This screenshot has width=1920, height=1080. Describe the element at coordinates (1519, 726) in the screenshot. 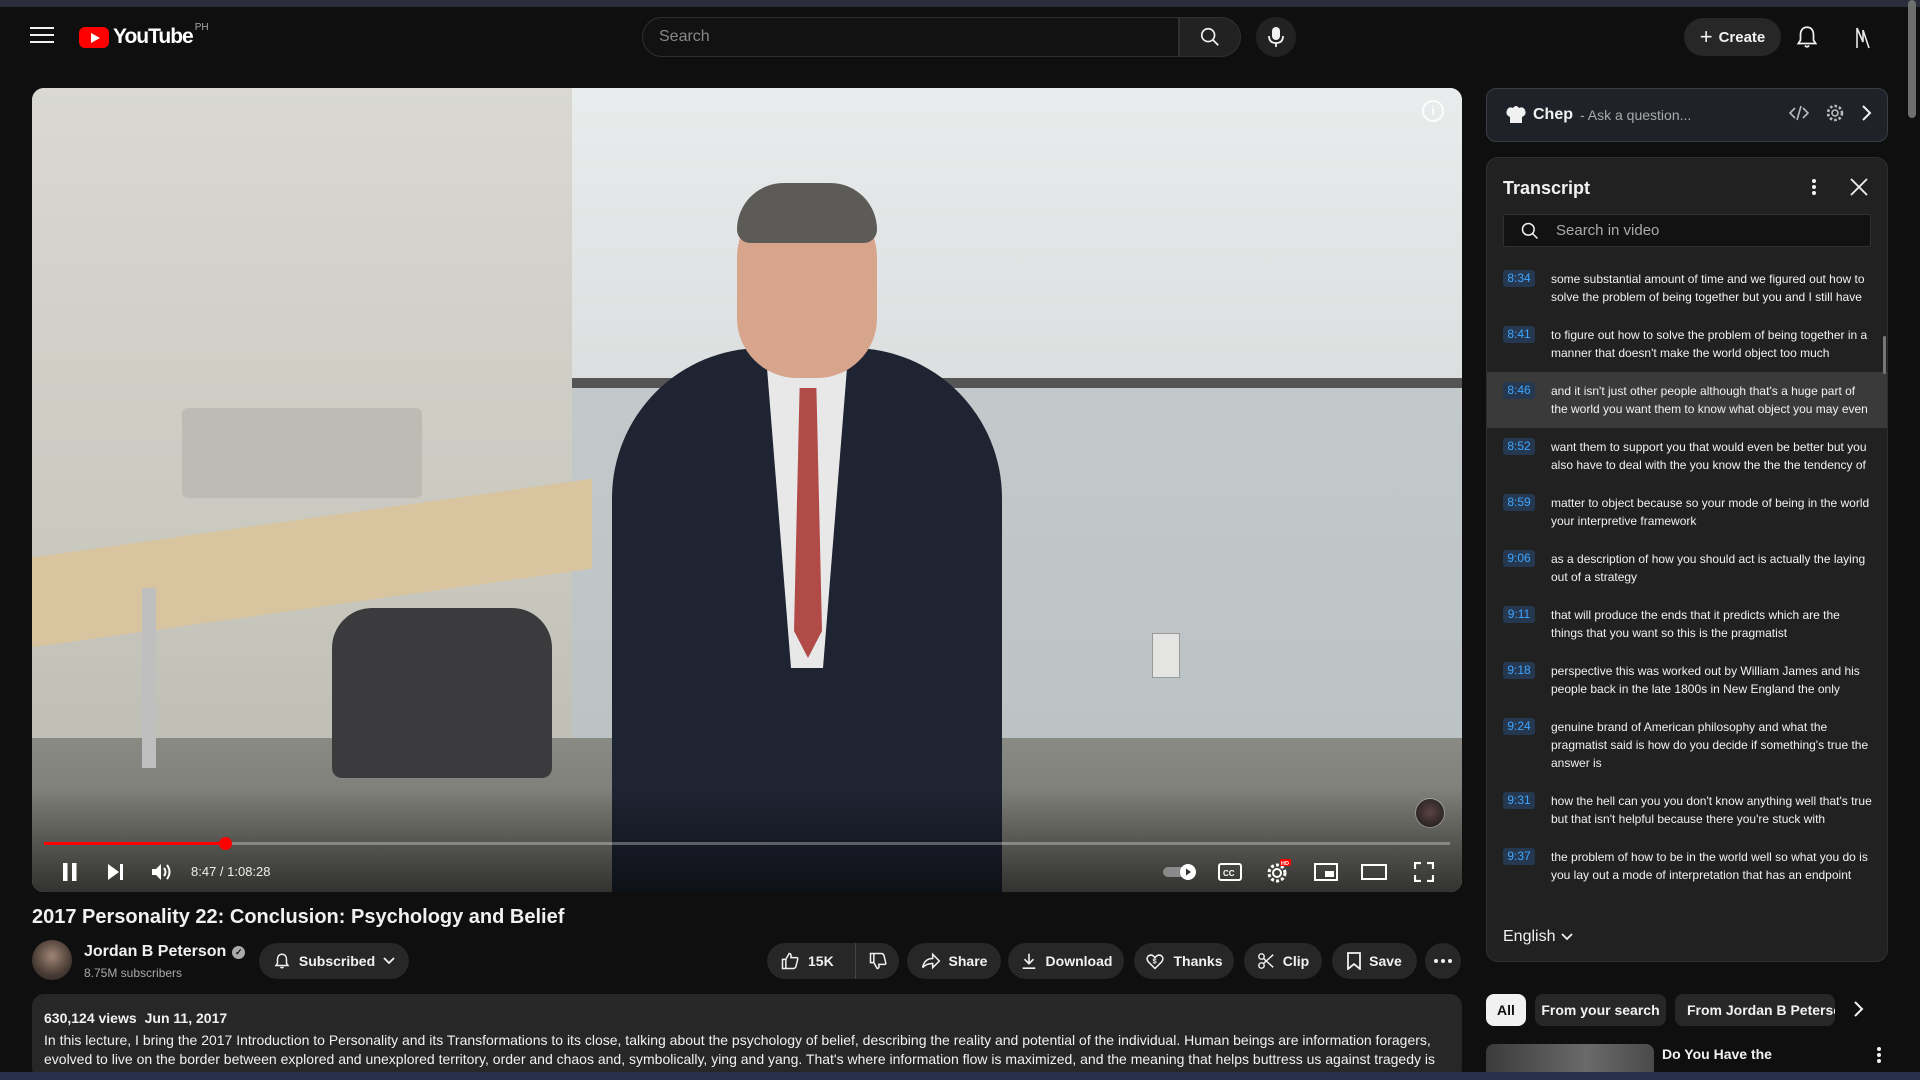

I see `segment-timestamp: 9:24` at that location.